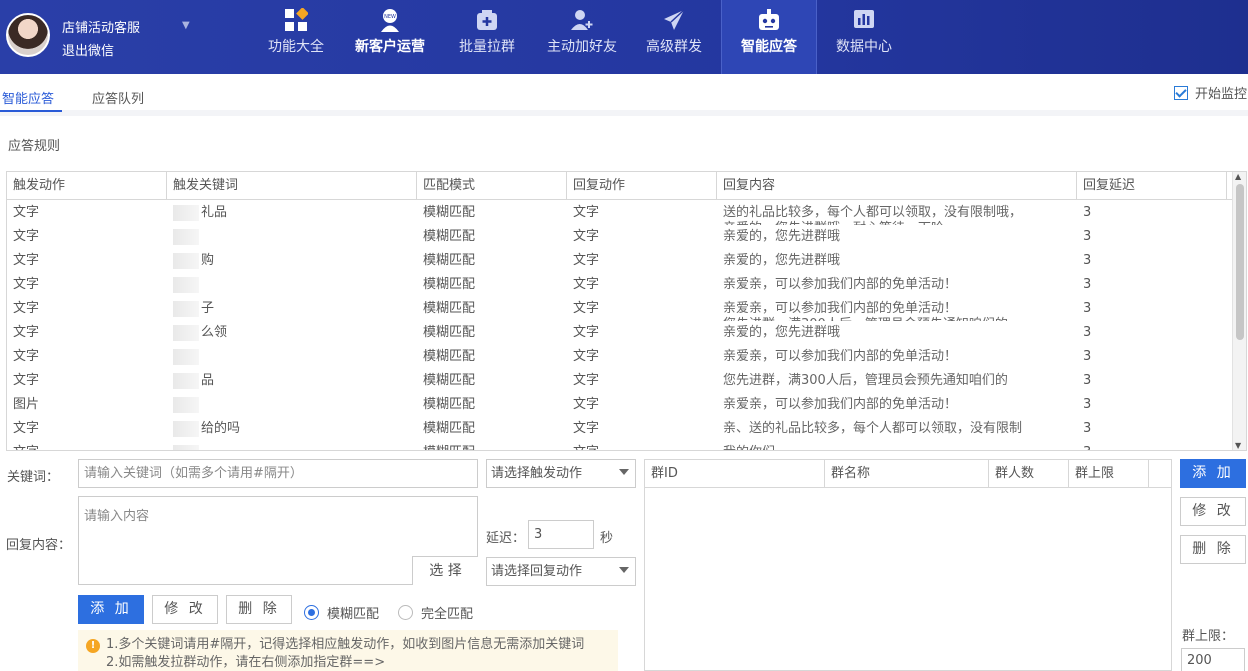 This screenshot has width=1248, height=671. What do you see at coordinates (620, 237) in the screenshot?
I see `table-row: 文字 模糊匹配 文字 亲爱的，您先进群哦 3` at bounding box center [620, 237].